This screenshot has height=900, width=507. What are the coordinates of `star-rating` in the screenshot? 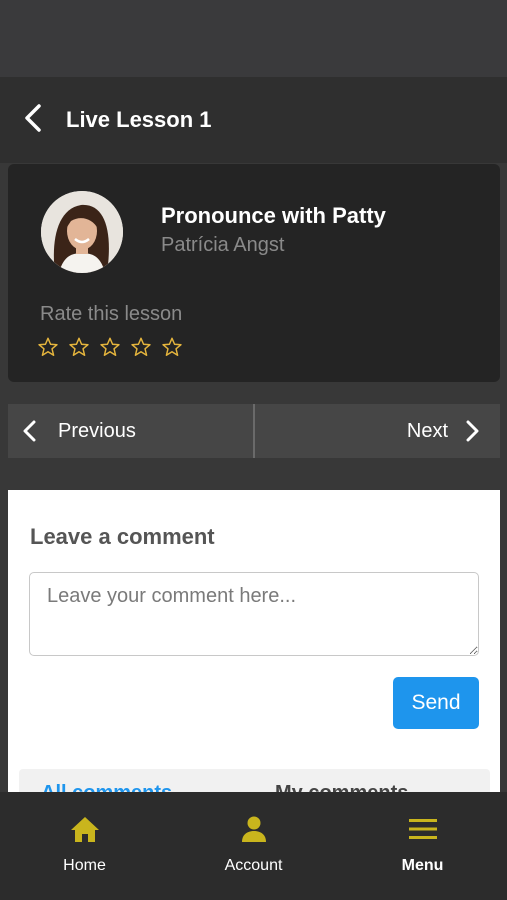 It's located at (114, 347).